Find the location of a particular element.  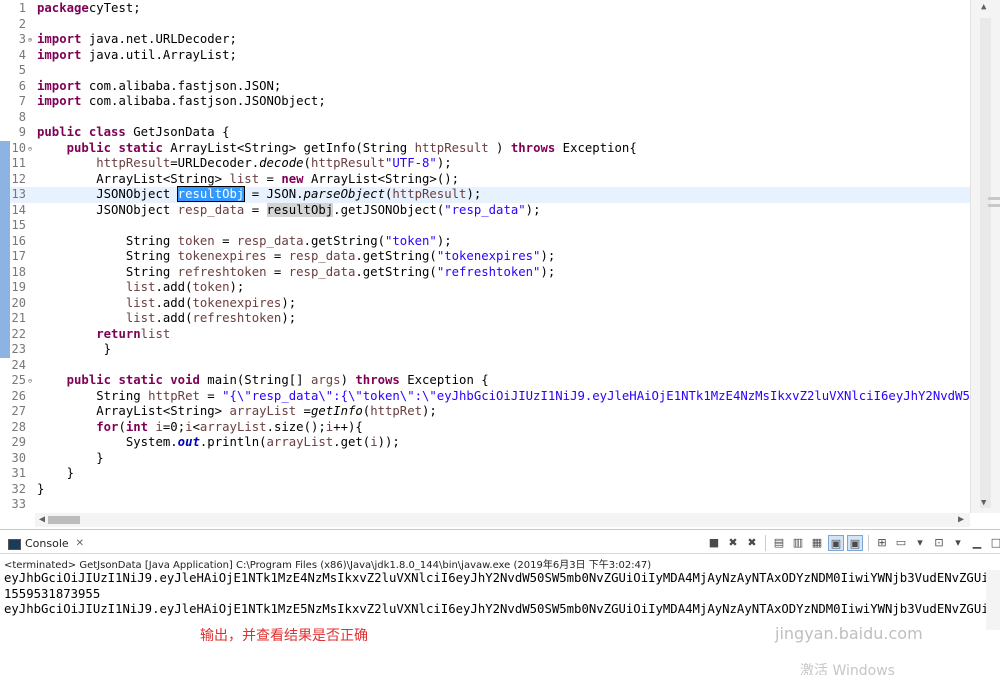

show-on-stdout-icon: ▣ is located at coordinates (836, 543).